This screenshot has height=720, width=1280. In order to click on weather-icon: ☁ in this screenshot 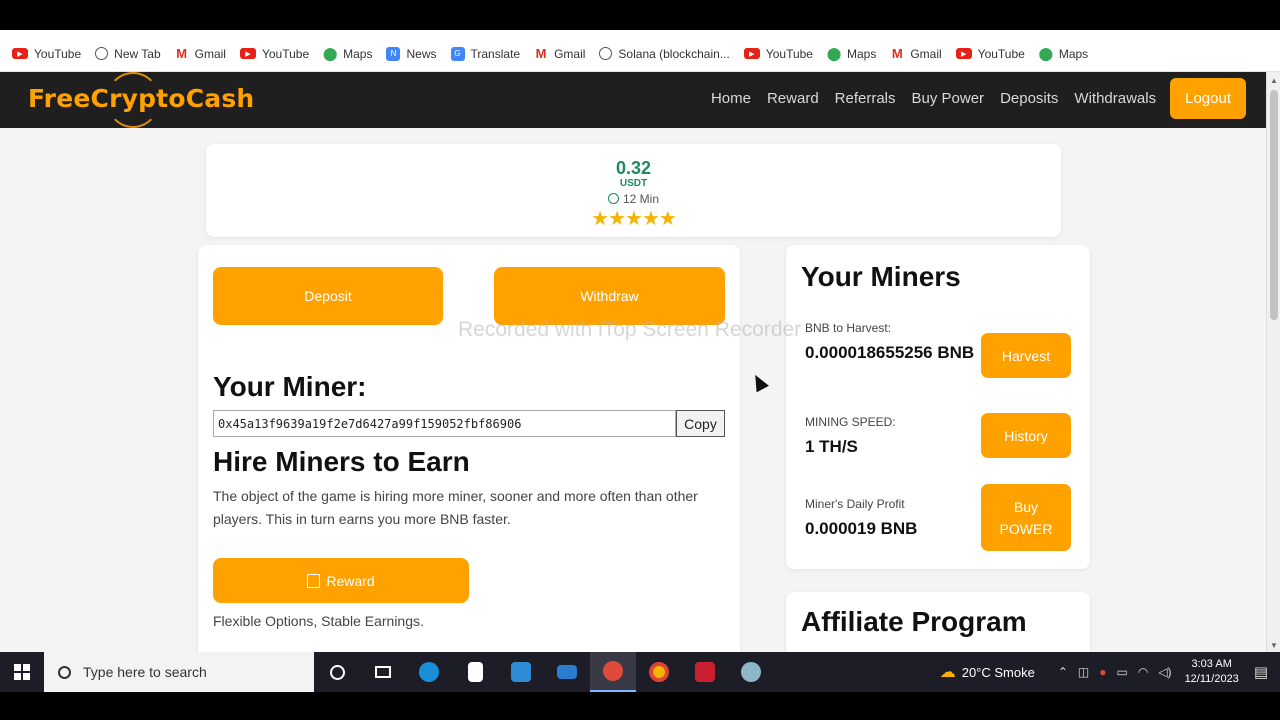, I will do `click(947, 672)`.